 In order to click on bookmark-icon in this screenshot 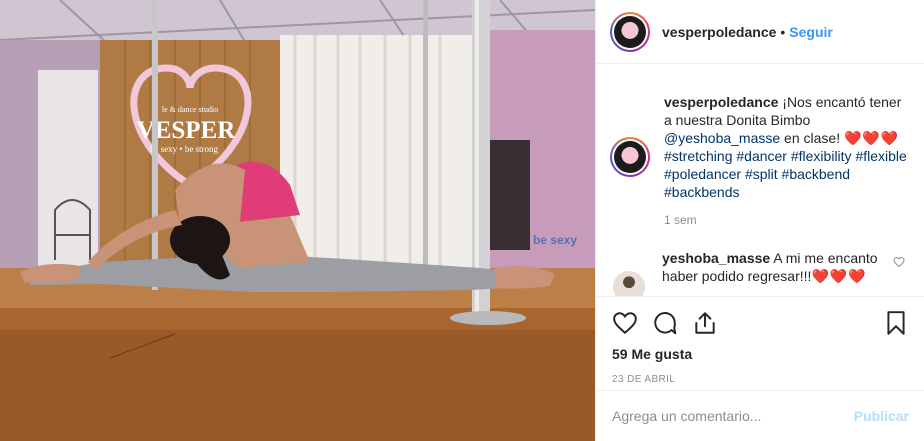, I will do `click(896, 323)`.